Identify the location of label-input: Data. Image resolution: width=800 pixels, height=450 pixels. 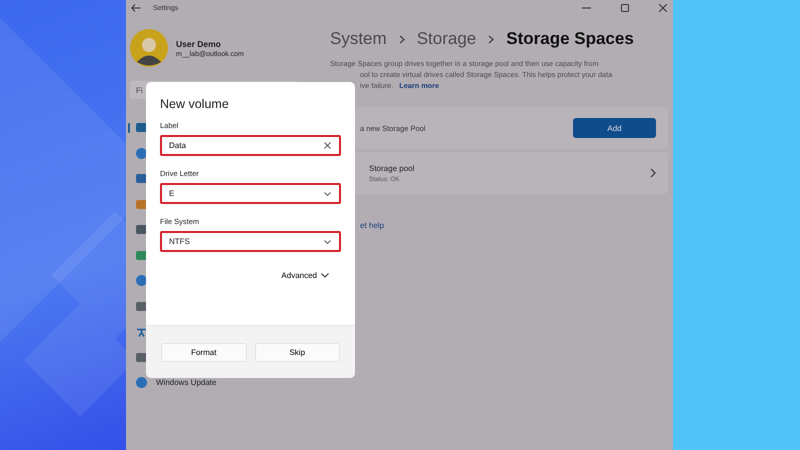
(250, 145).